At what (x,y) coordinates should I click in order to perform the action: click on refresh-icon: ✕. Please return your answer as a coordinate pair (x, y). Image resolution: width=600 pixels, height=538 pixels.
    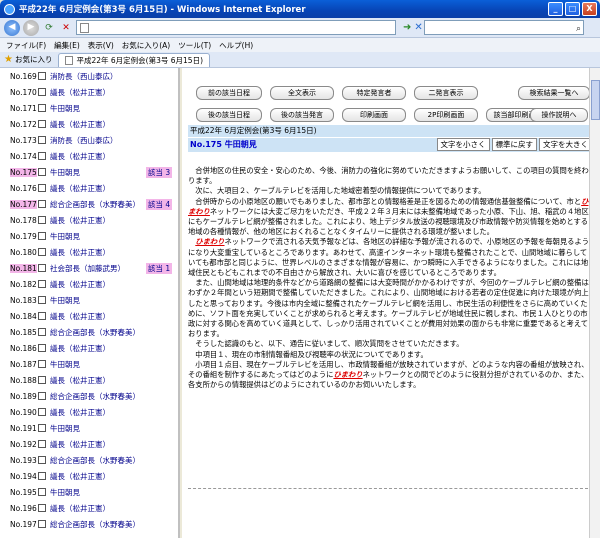
    Looking at the image, I should click on (418, 27).